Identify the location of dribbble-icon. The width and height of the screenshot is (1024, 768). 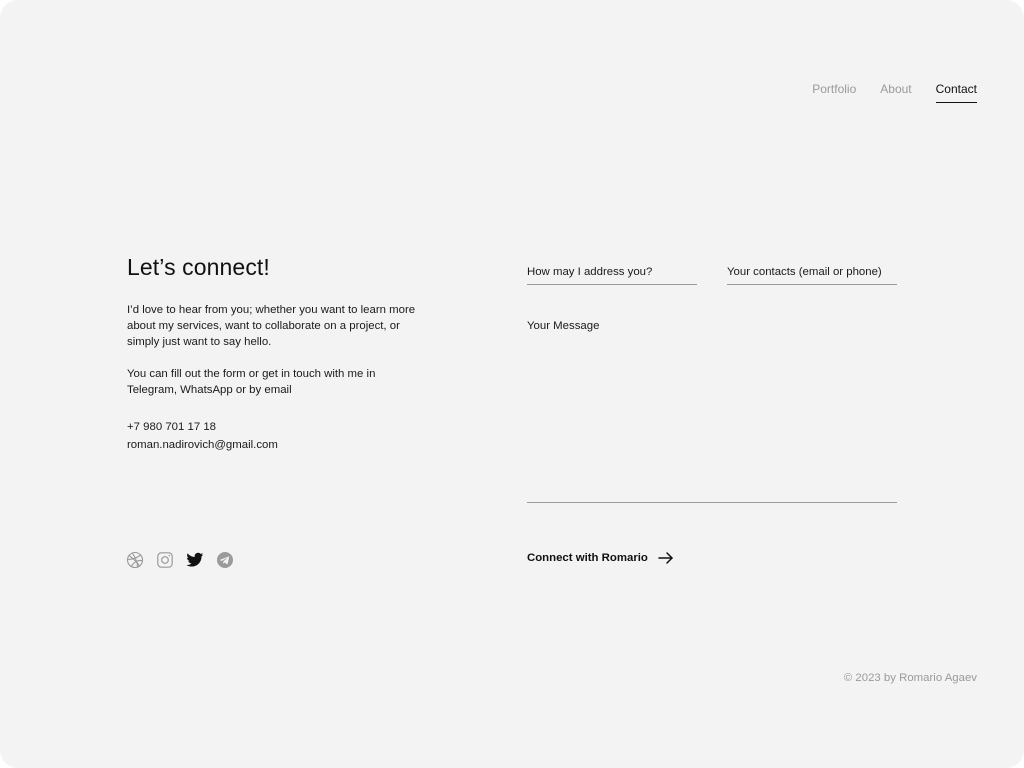
(135, 560).